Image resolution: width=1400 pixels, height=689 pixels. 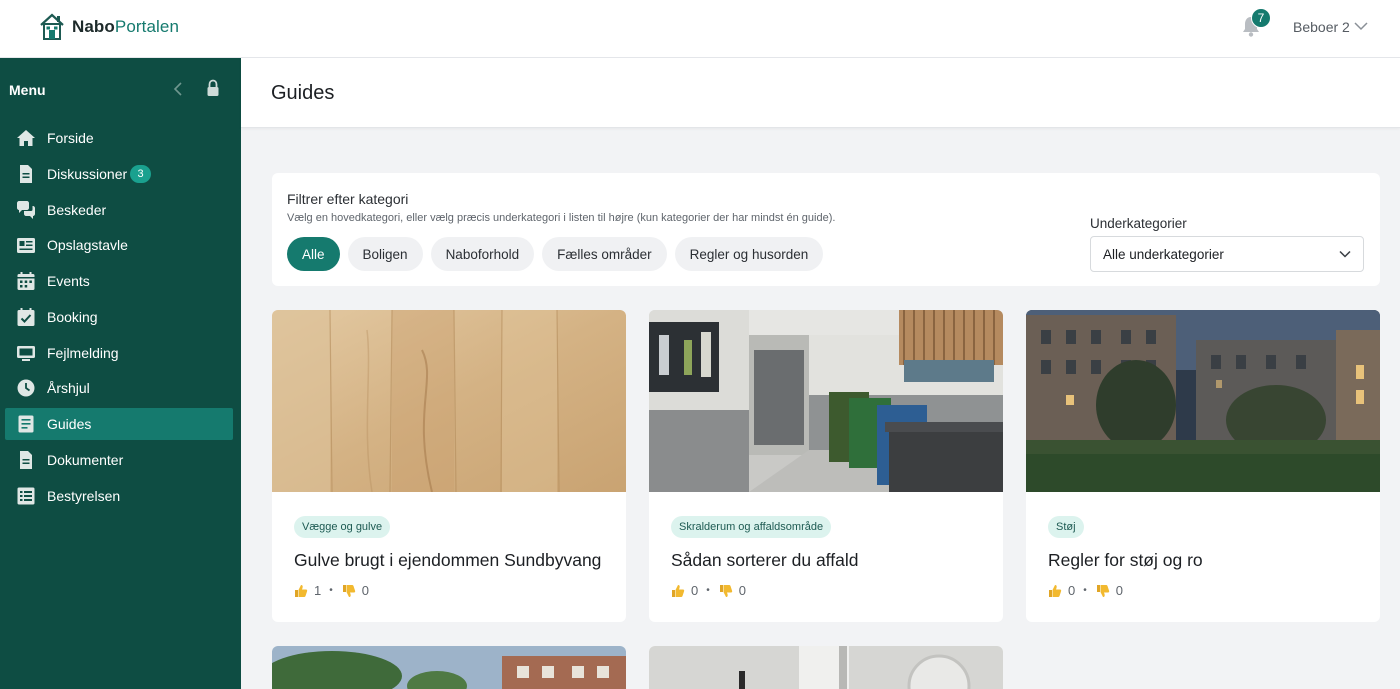 I want to click on category-pill-boligen: Boligen, so click(x=385, y=254).